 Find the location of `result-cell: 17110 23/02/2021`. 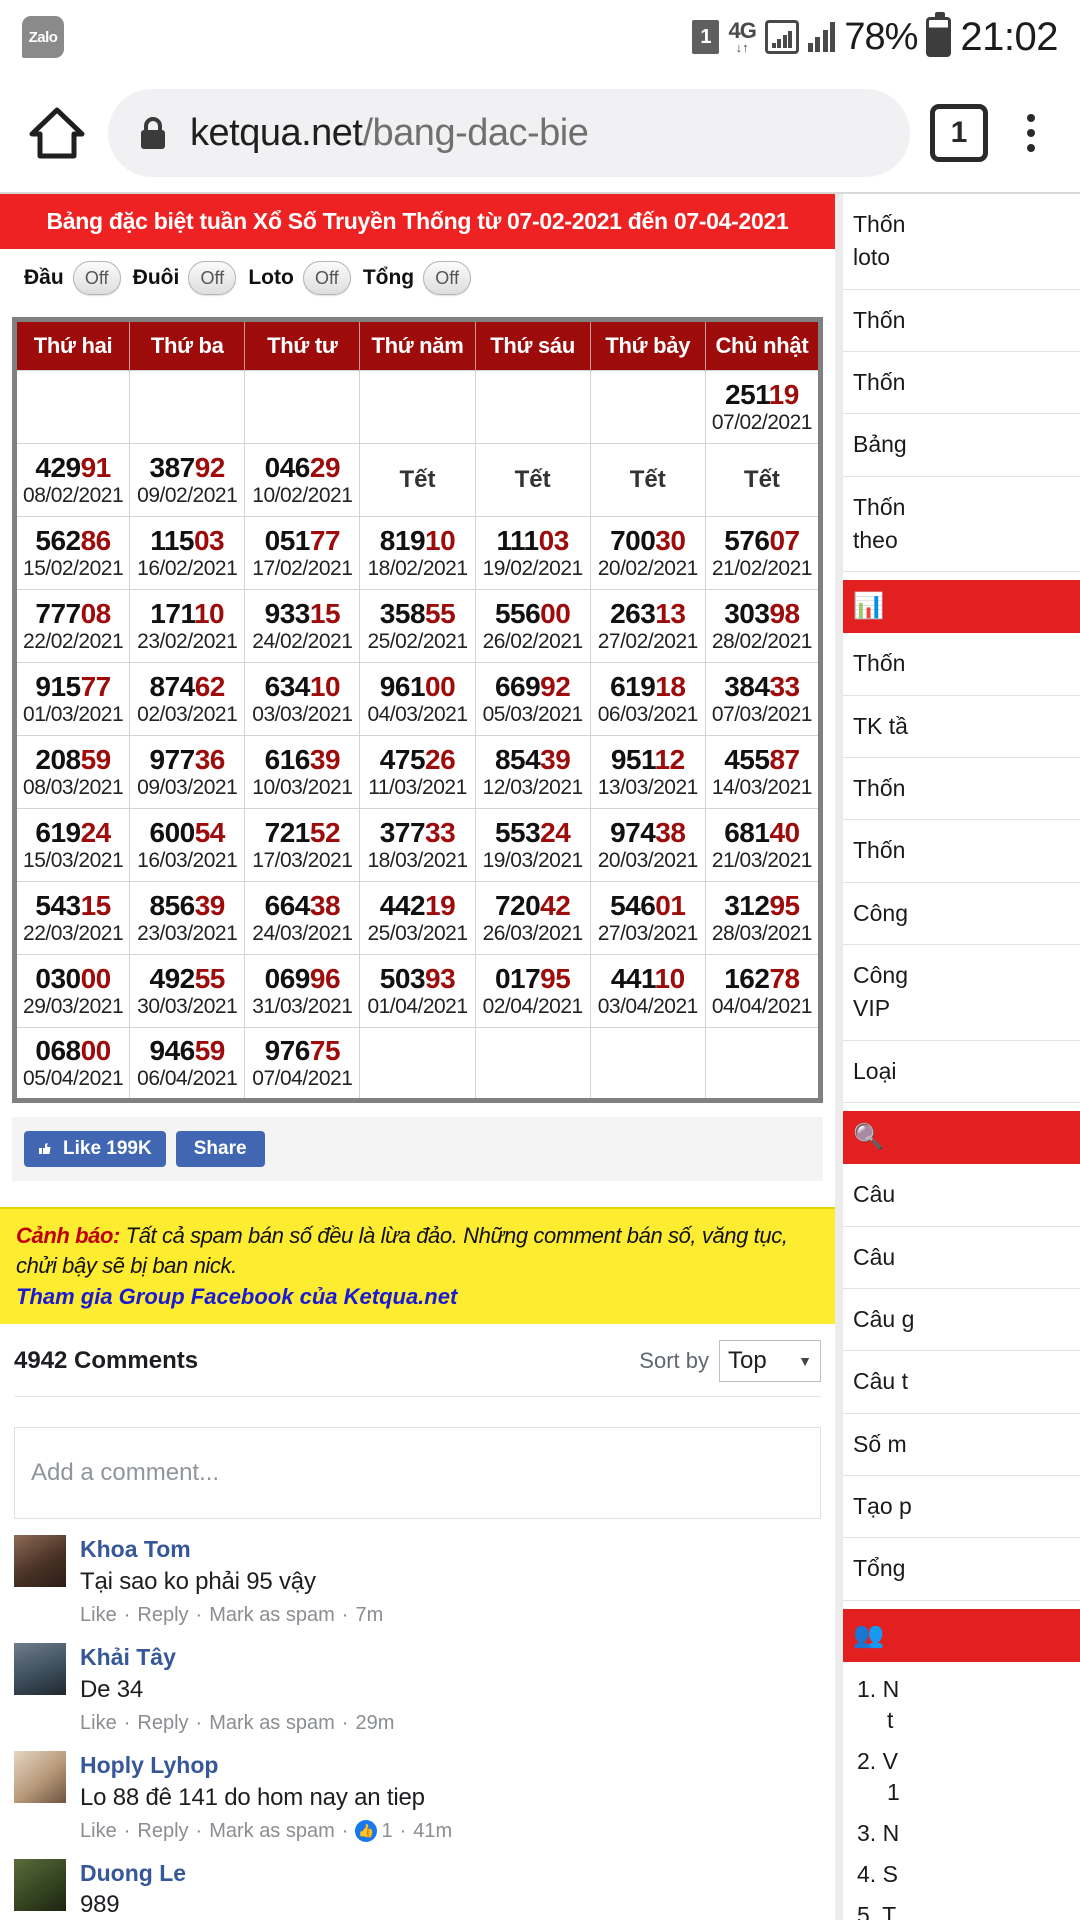

result-cell: 17110 23/02/2021 is located at coordinates (187, 626).